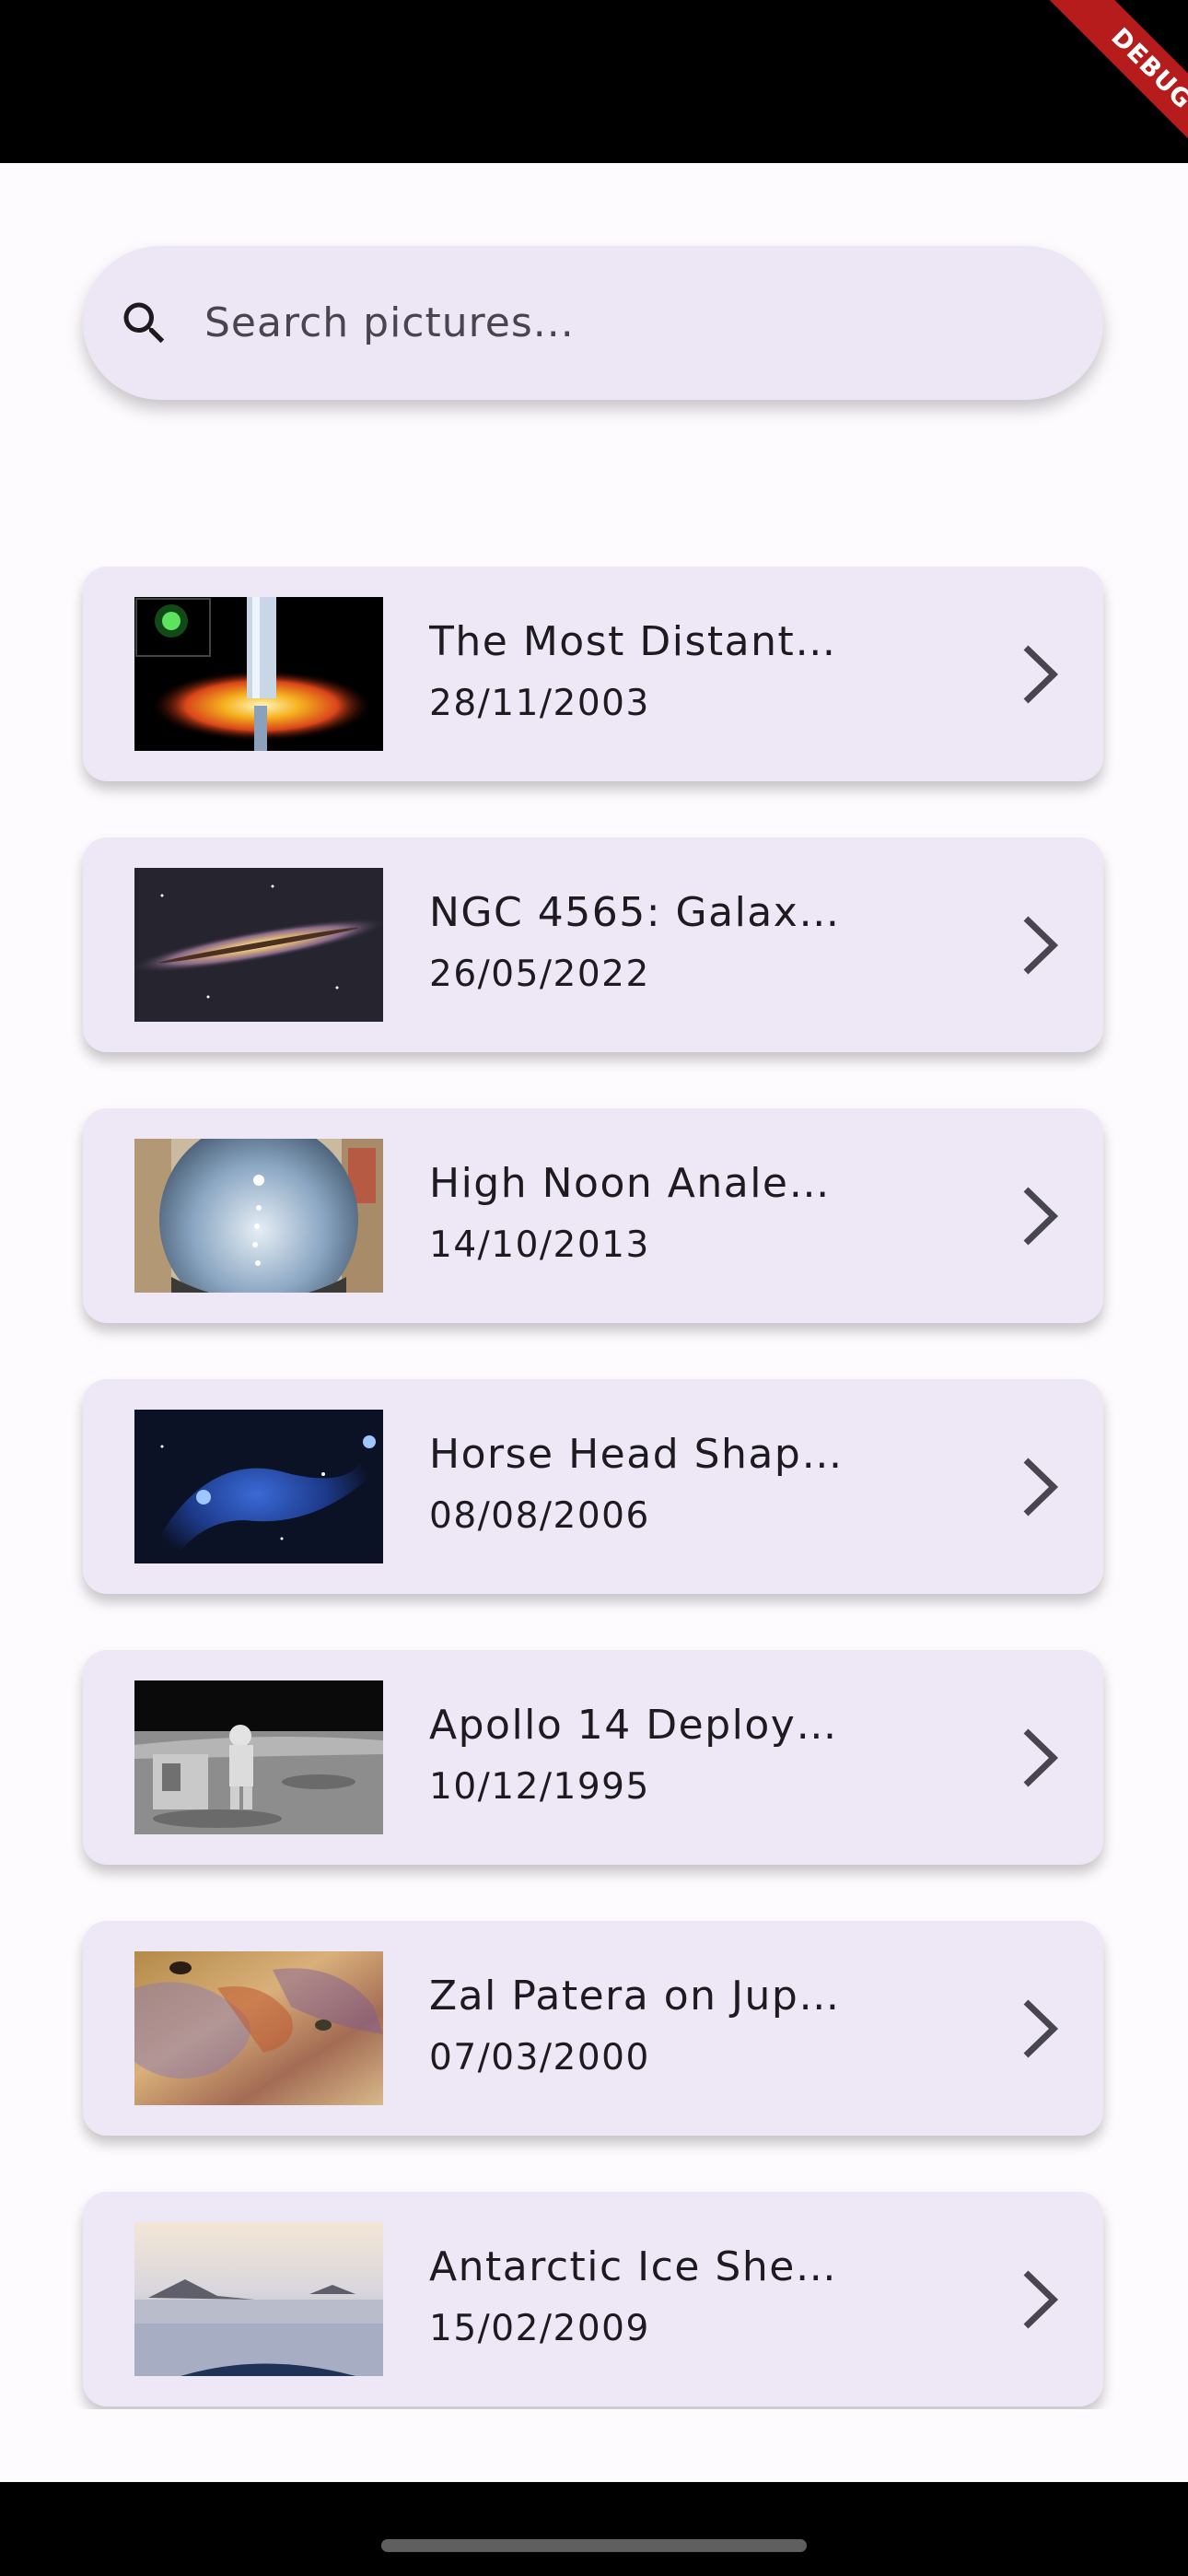 The height and width of the screenshot is (2576, 1188). I want to click on picture-date: 28/11/2003, so click(539, 703).